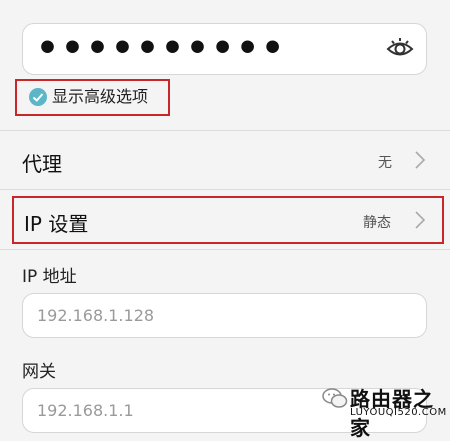 This screenshot has height=441, width=450. What do you see at coordinates (56, 224) in the screenshot?
I see `ip-settings-label: IP 设置` at bounding box center [56, 224].